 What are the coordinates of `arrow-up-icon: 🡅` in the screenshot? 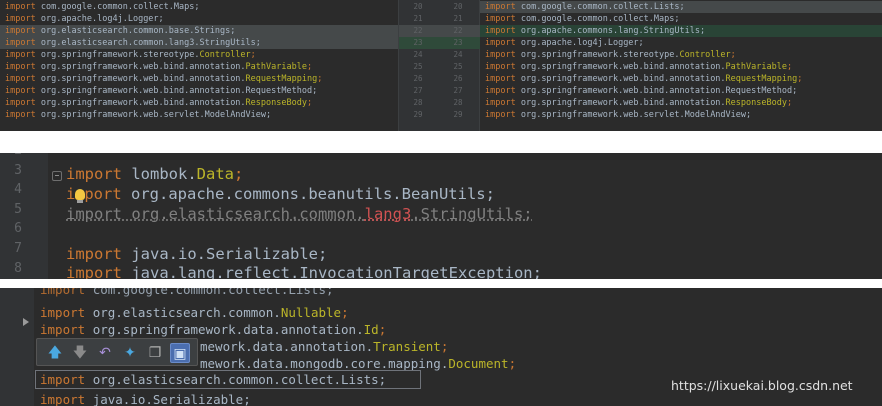 It's located at (55, 353).